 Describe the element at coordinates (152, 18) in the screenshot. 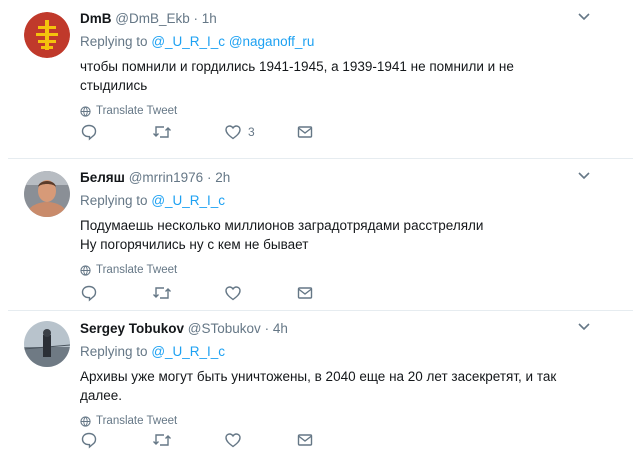

I see `username: @DmB_Ekb` at that location.